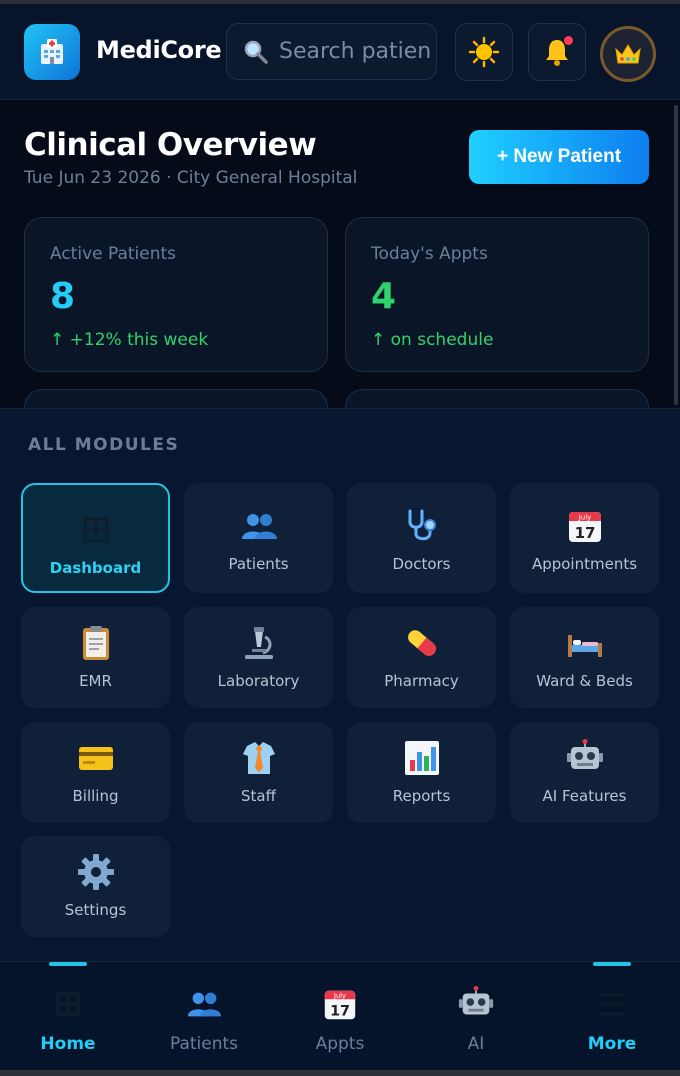 The width and height of the screenshot is (680, 1076). I want to click on search-icon, so click(256, 52).